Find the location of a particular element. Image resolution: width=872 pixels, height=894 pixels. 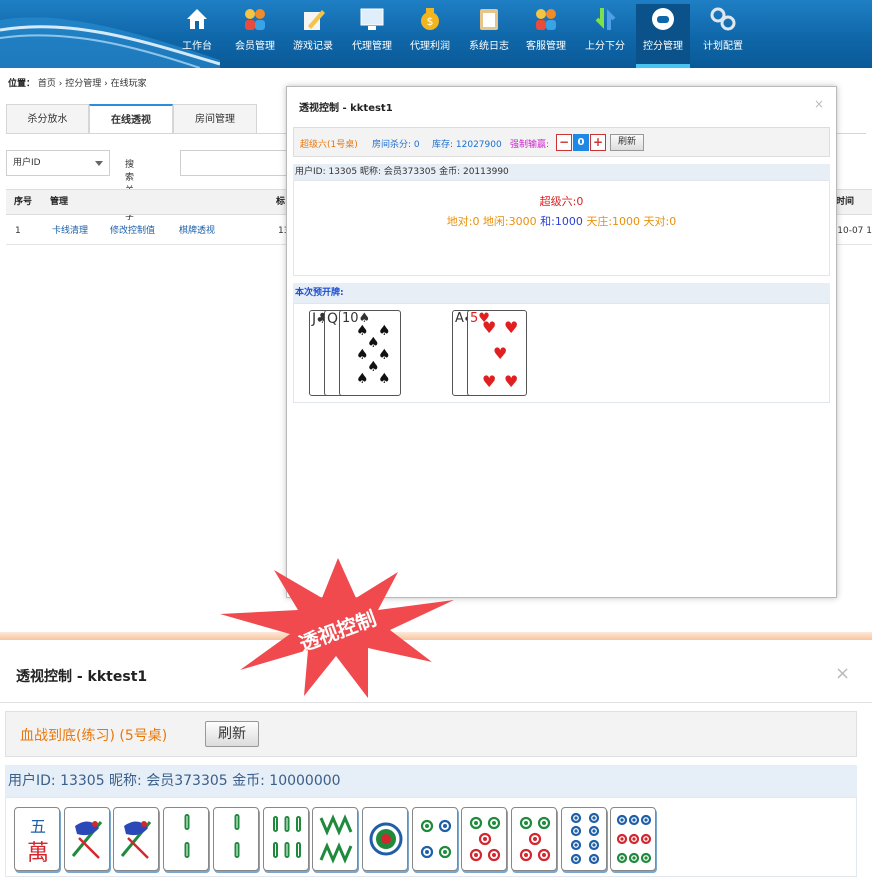

row-date: -10-07 1 is located at coordinates (853, 231).